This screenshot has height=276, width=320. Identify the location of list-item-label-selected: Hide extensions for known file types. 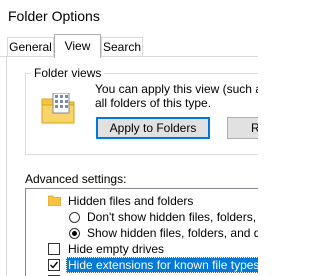
(162, 265).